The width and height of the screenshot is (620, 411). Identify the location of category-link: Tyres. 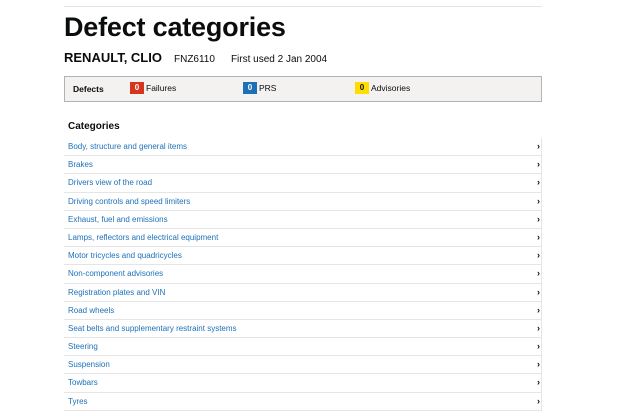
(78, 401).